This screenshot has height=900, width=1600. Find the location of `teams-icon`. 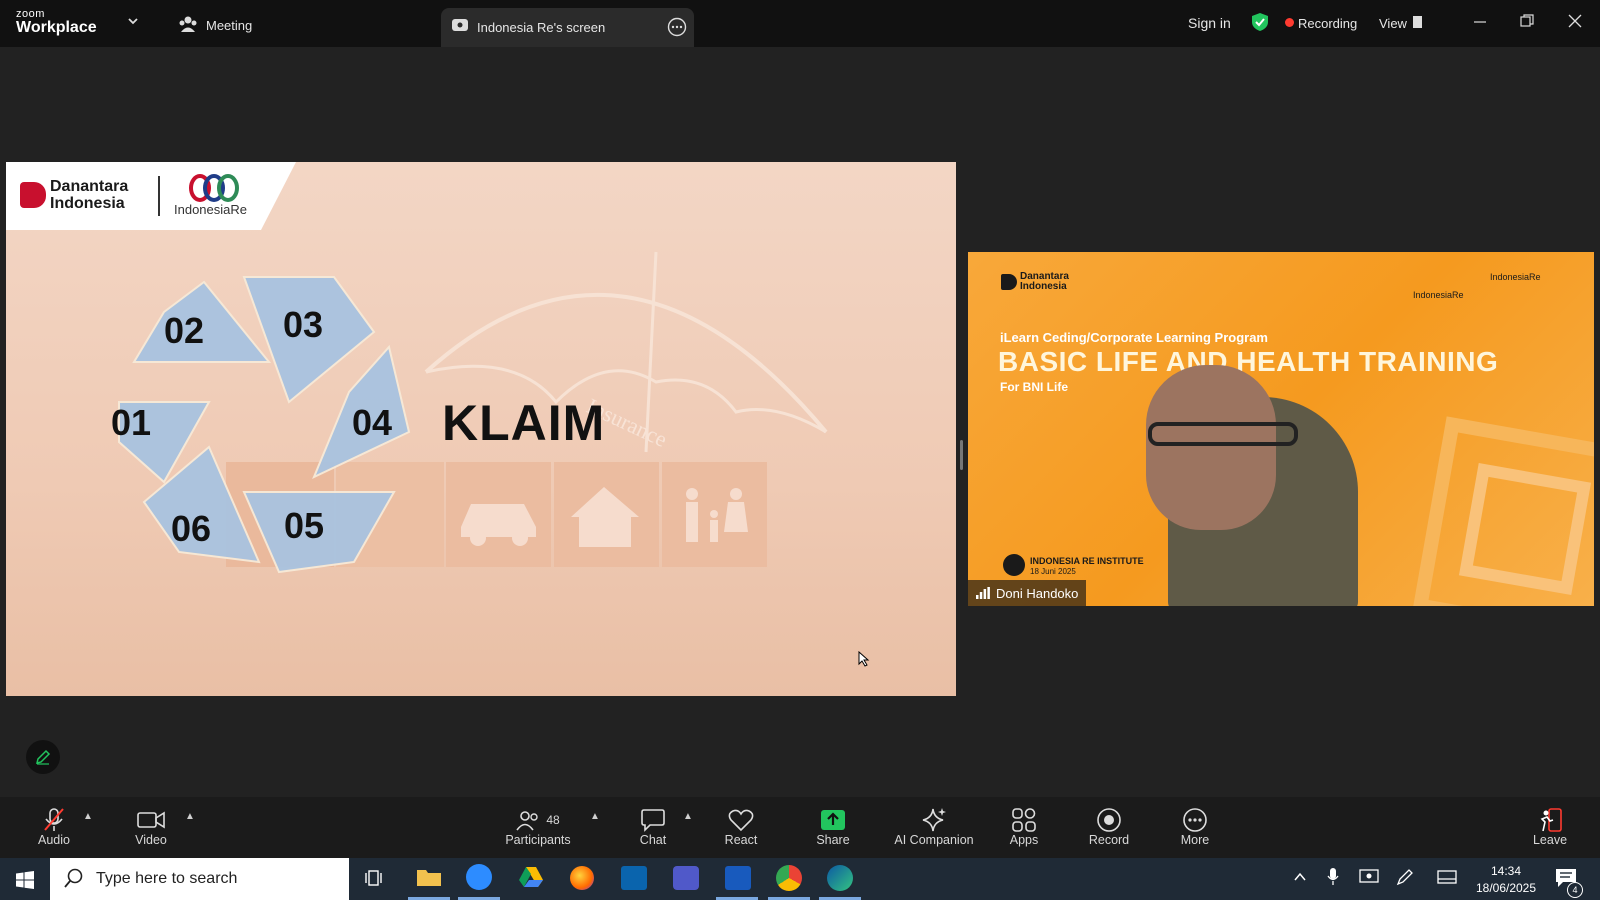

teams-icon is located at coordinates (686, 878).